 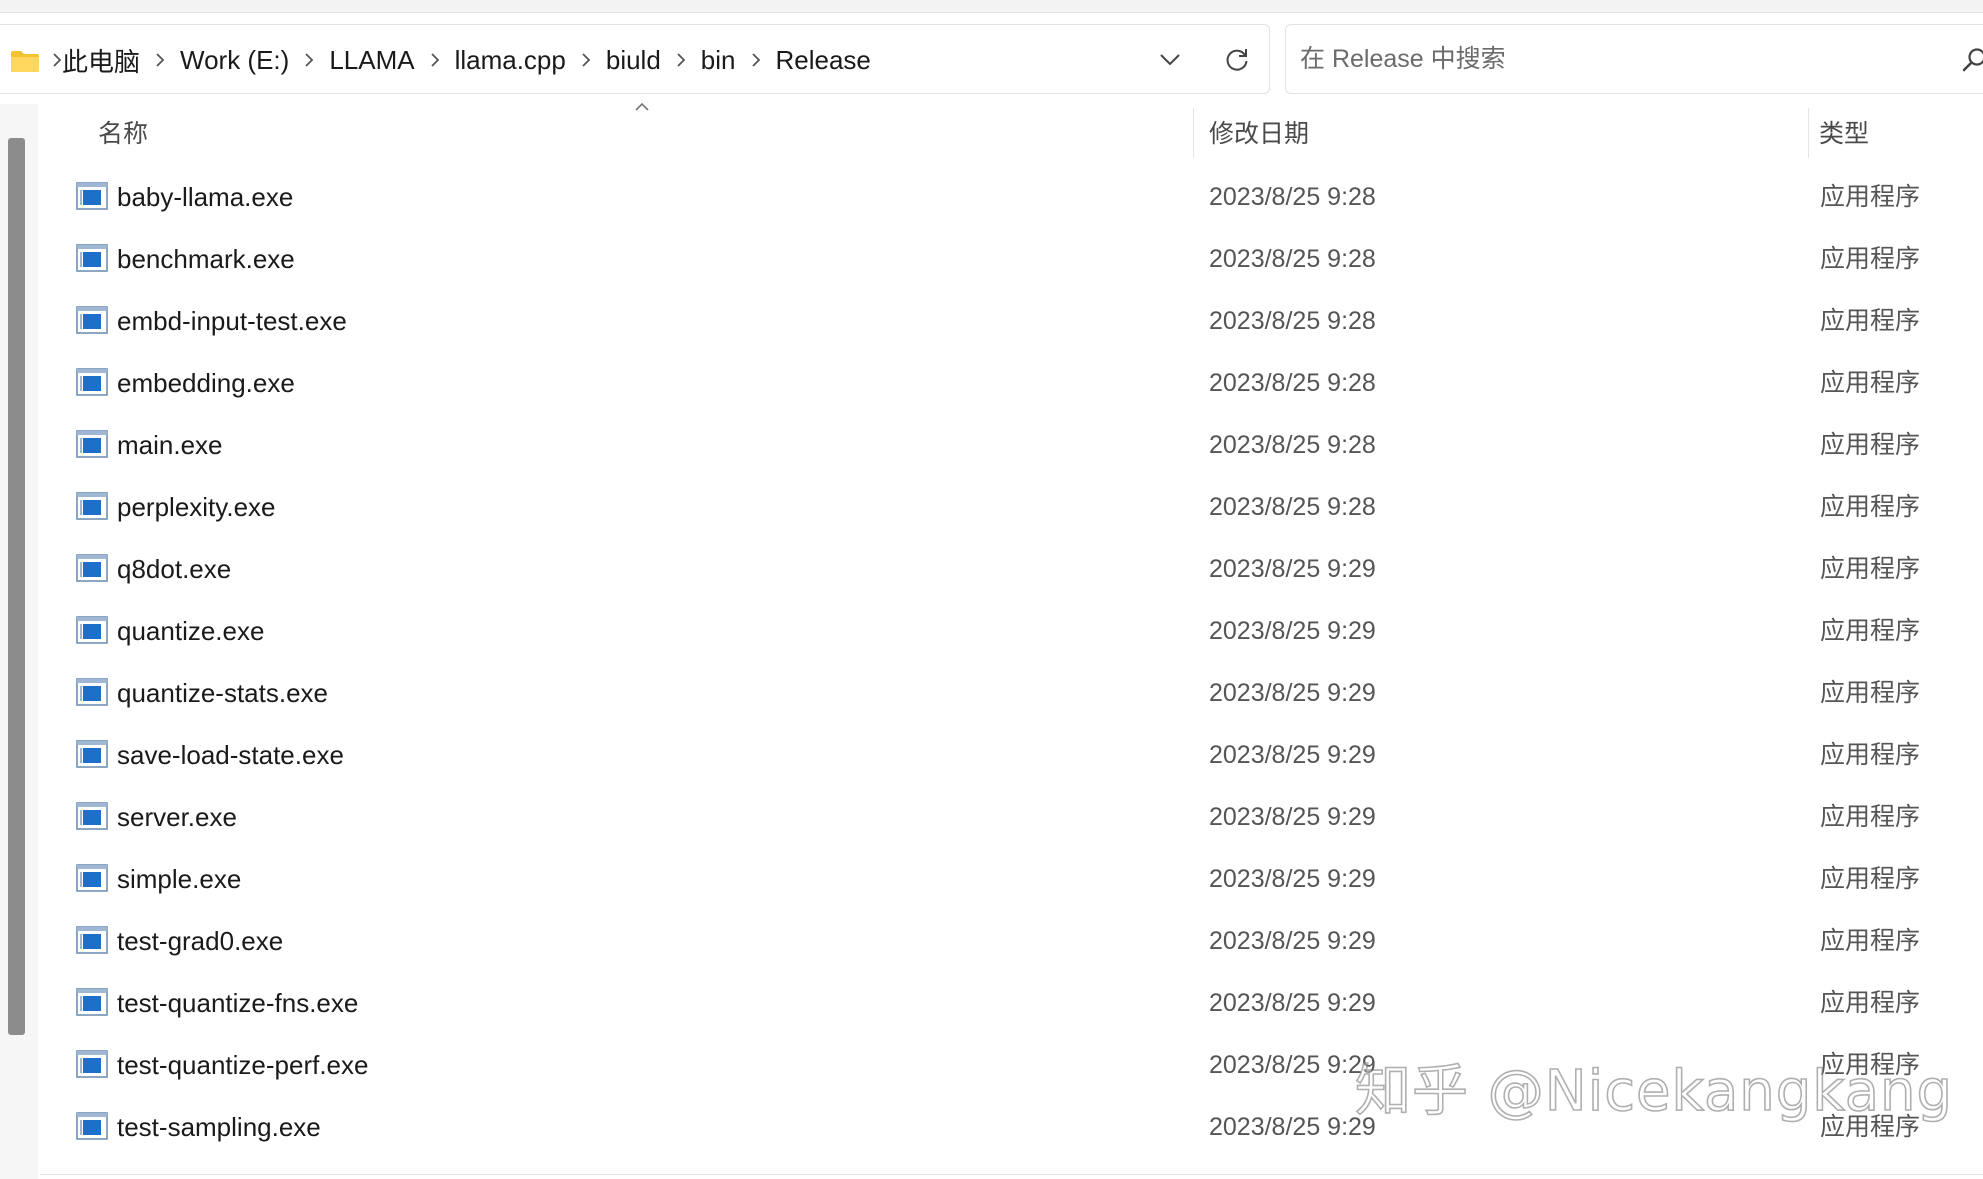 What do you see at coordinates (1011, 817) in the screenshot?
I see `file-row: server.exe 2023/8/25 9:29 应用程序` at bounding box center [1011, 817].